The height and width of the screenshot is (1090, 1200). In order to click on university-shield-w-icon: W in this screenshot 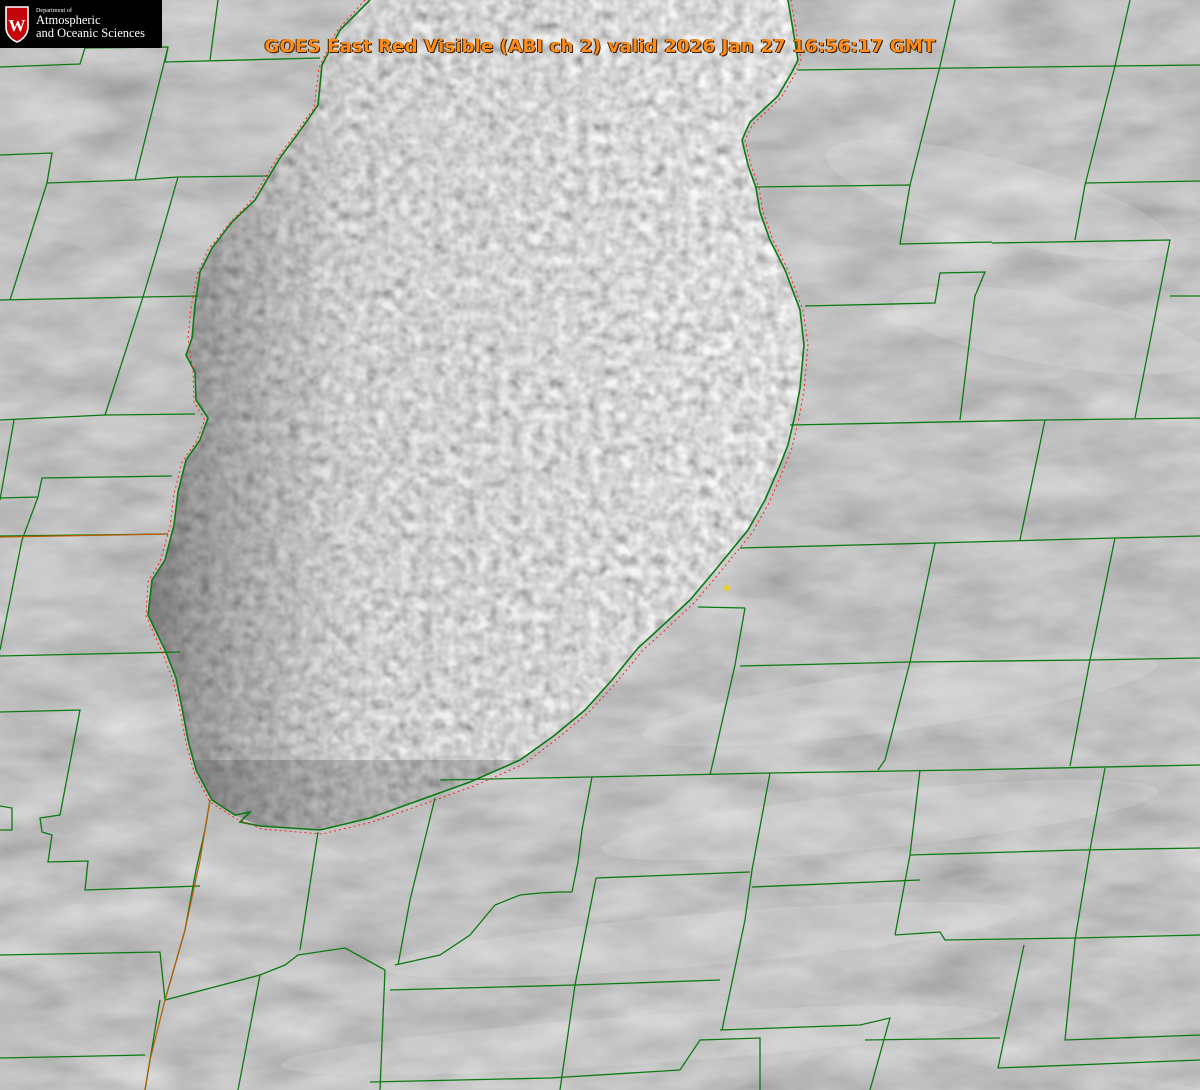, I will do `click(17, 24)`.